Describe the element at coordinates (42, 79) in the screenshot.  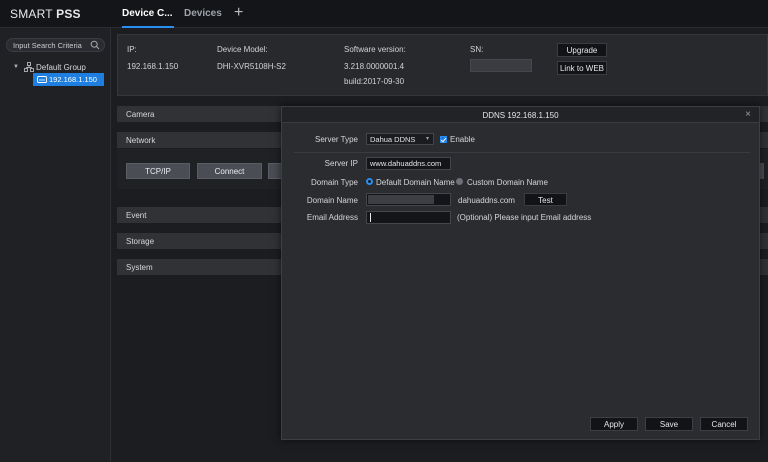
I see `recorder-icon` at that location.